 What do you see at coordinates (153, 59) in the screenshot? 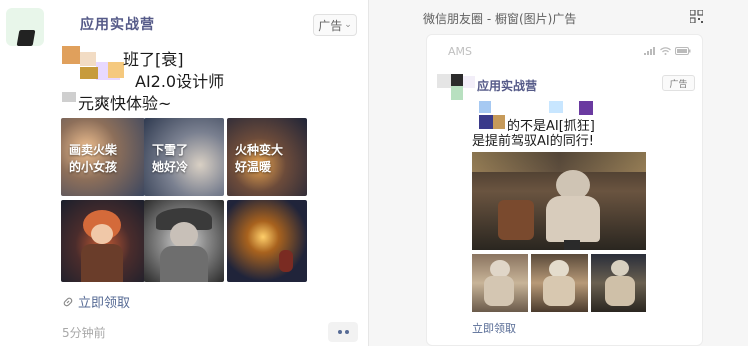
I see `ad-text-line1: 班了[衰]` at bounding box center [153, 59].